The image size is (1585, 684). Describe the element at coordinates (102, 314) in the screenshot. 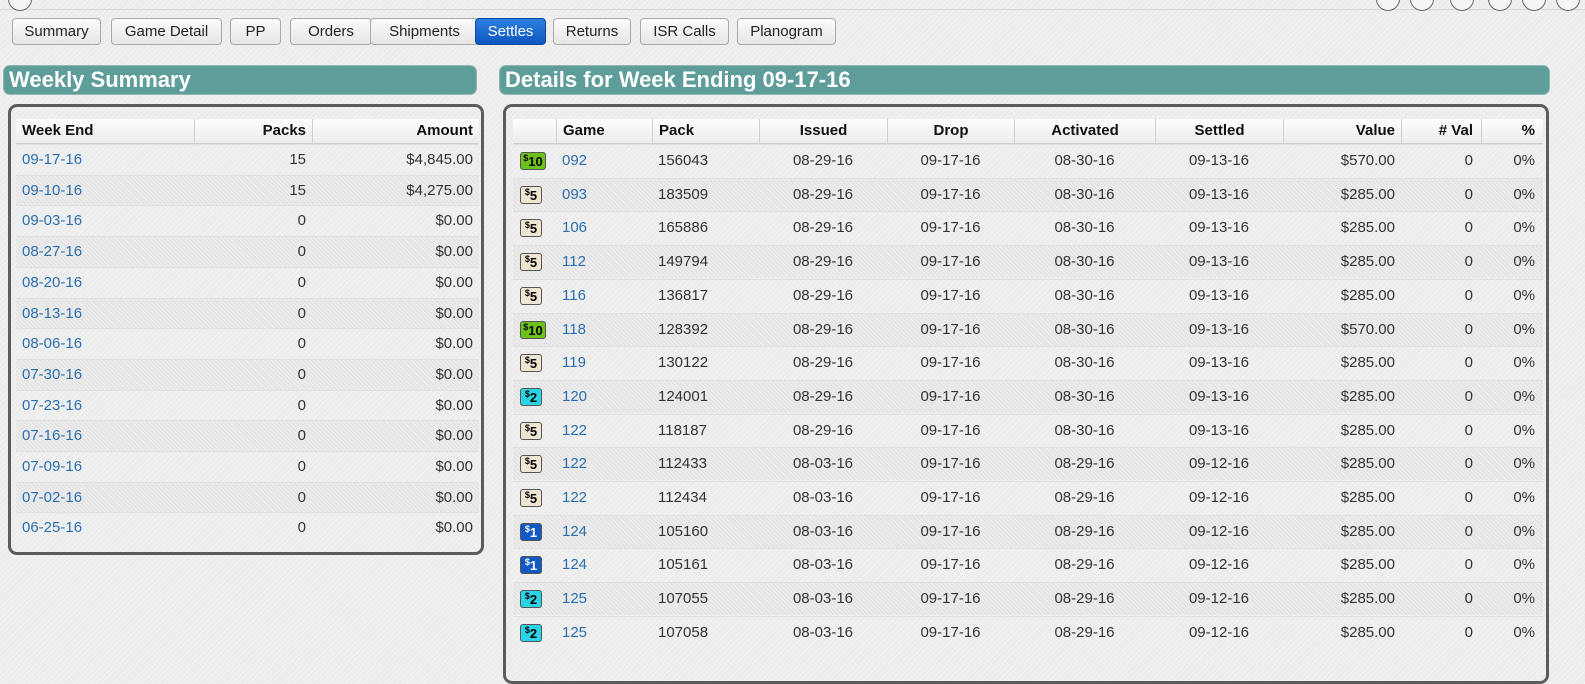

I see `week-end-link: 08-13-16` at that location.